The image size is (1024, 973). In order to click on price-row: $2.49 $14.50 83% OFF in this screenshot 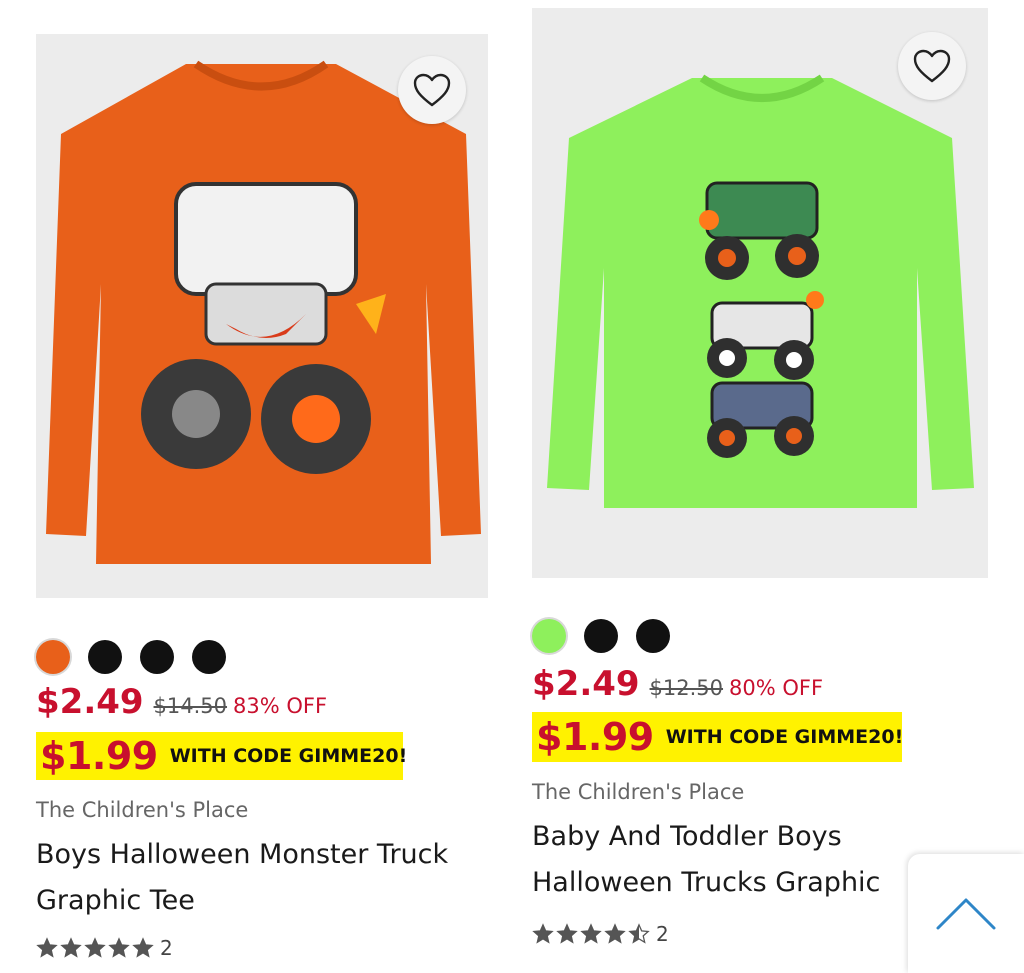, I will do `click(181, 702)`.